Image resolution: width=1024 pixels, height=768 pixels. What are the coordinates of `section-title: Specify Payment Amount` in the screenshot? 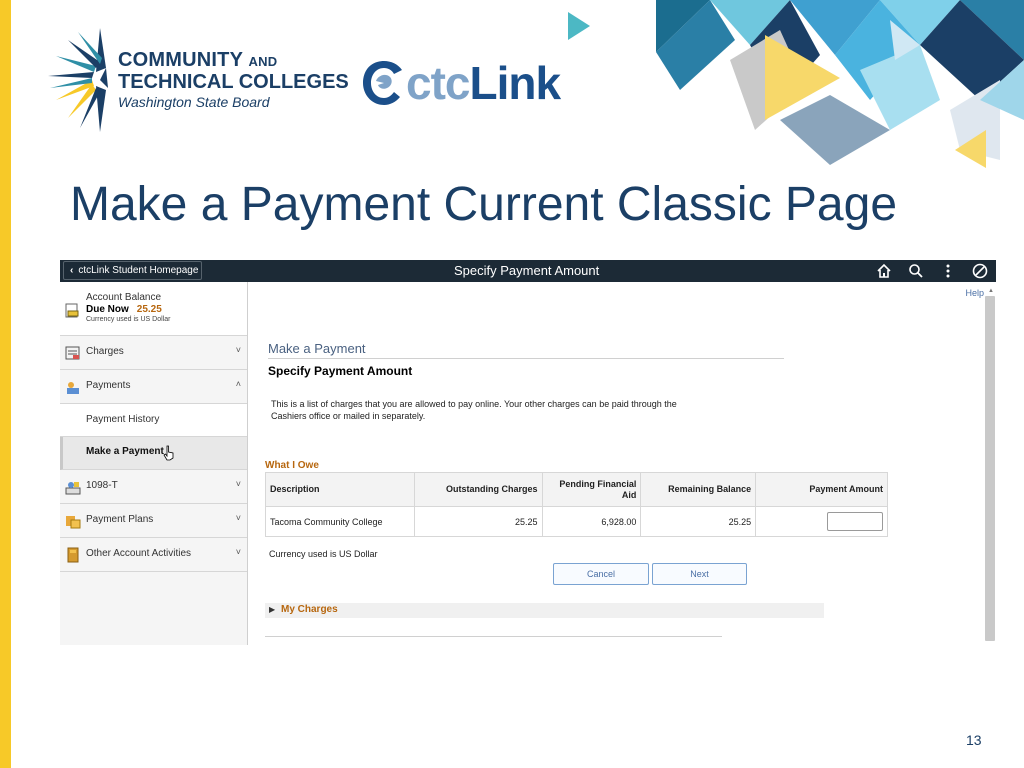 It's located at (340, 371).